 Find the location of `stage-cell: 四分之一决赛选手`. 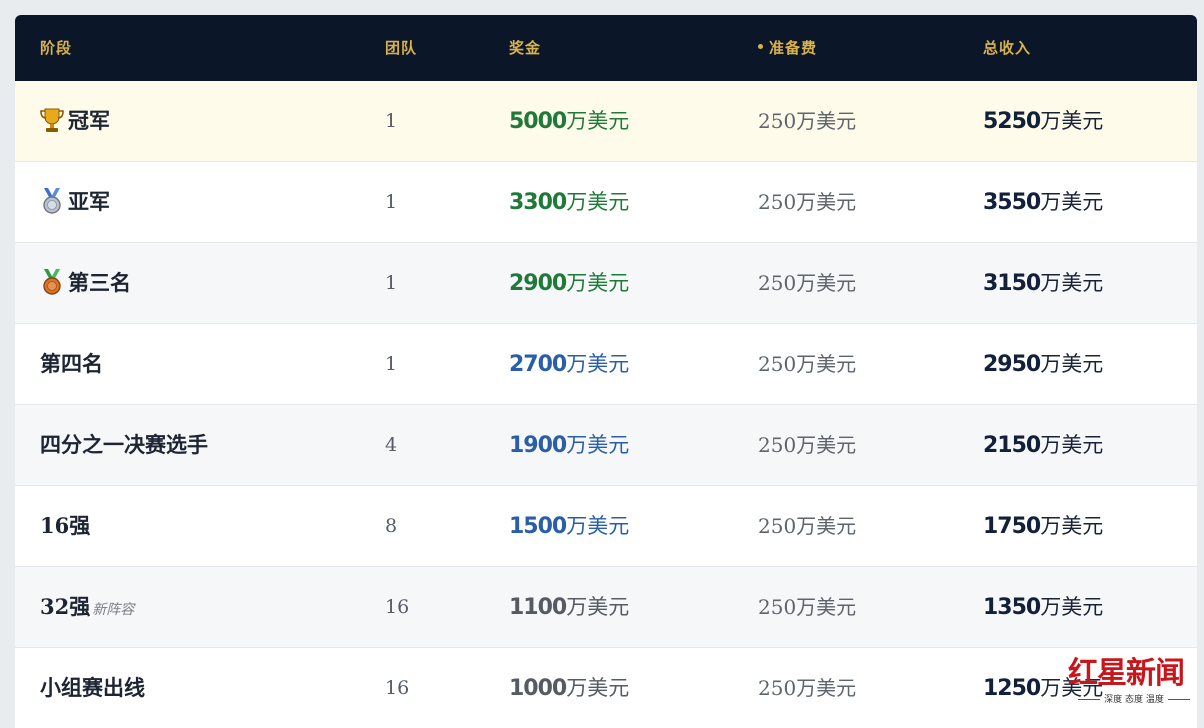

stage-cell: 四分之一决赛选手 is located at coordinates (124, 444).